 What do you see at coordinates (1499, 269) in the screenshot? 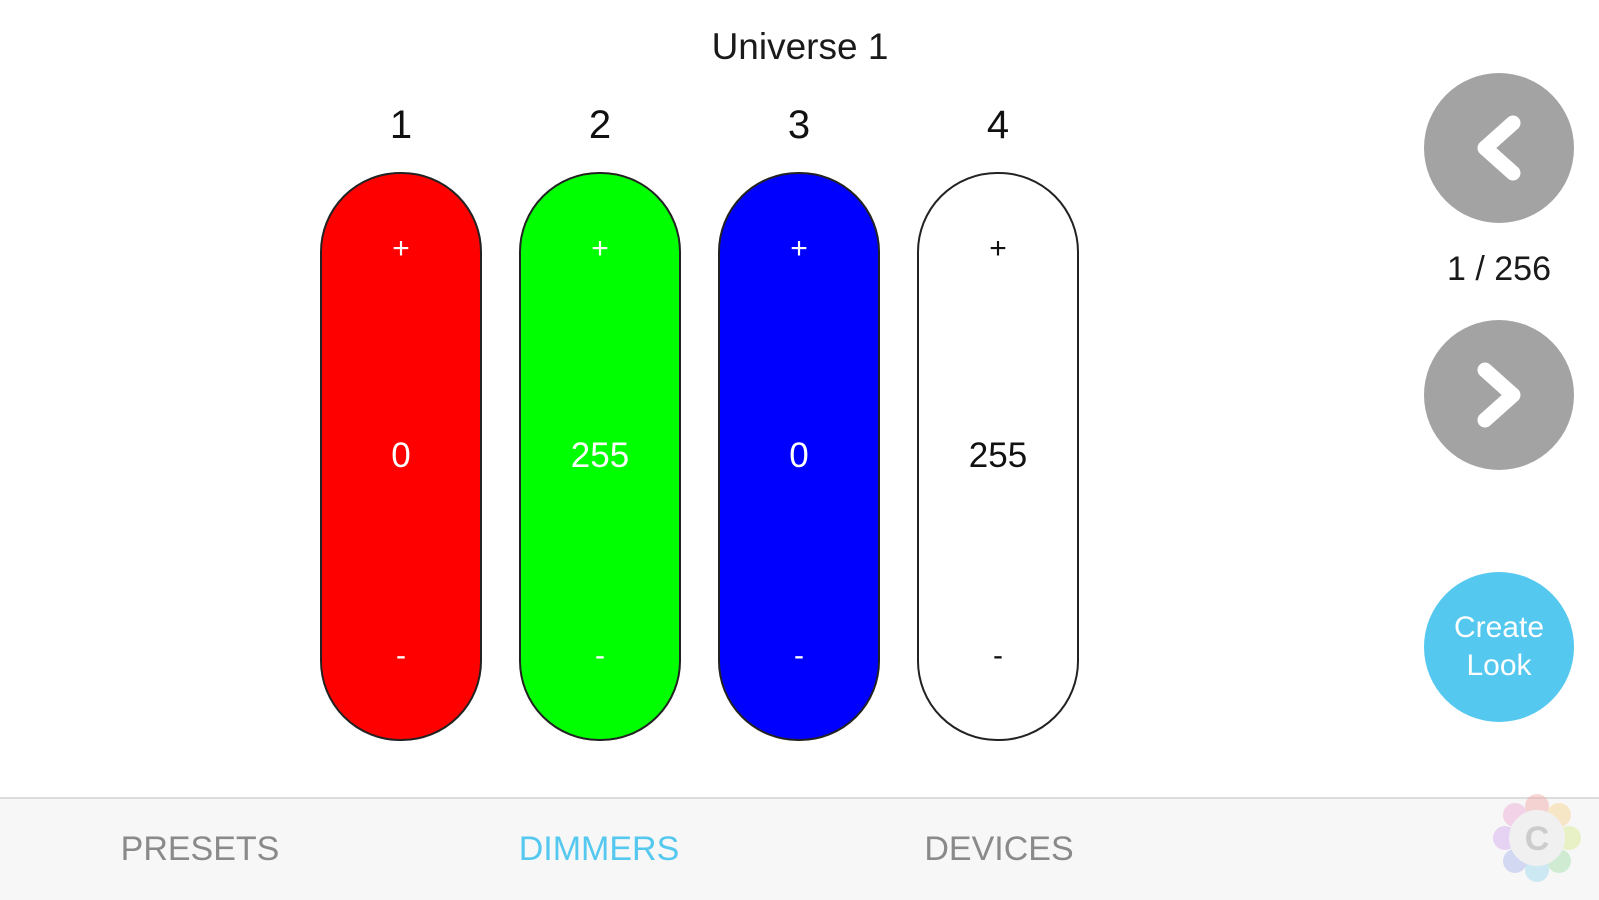
I see `page-indicator: 1 / 256` at bounding box center [1499, 269].